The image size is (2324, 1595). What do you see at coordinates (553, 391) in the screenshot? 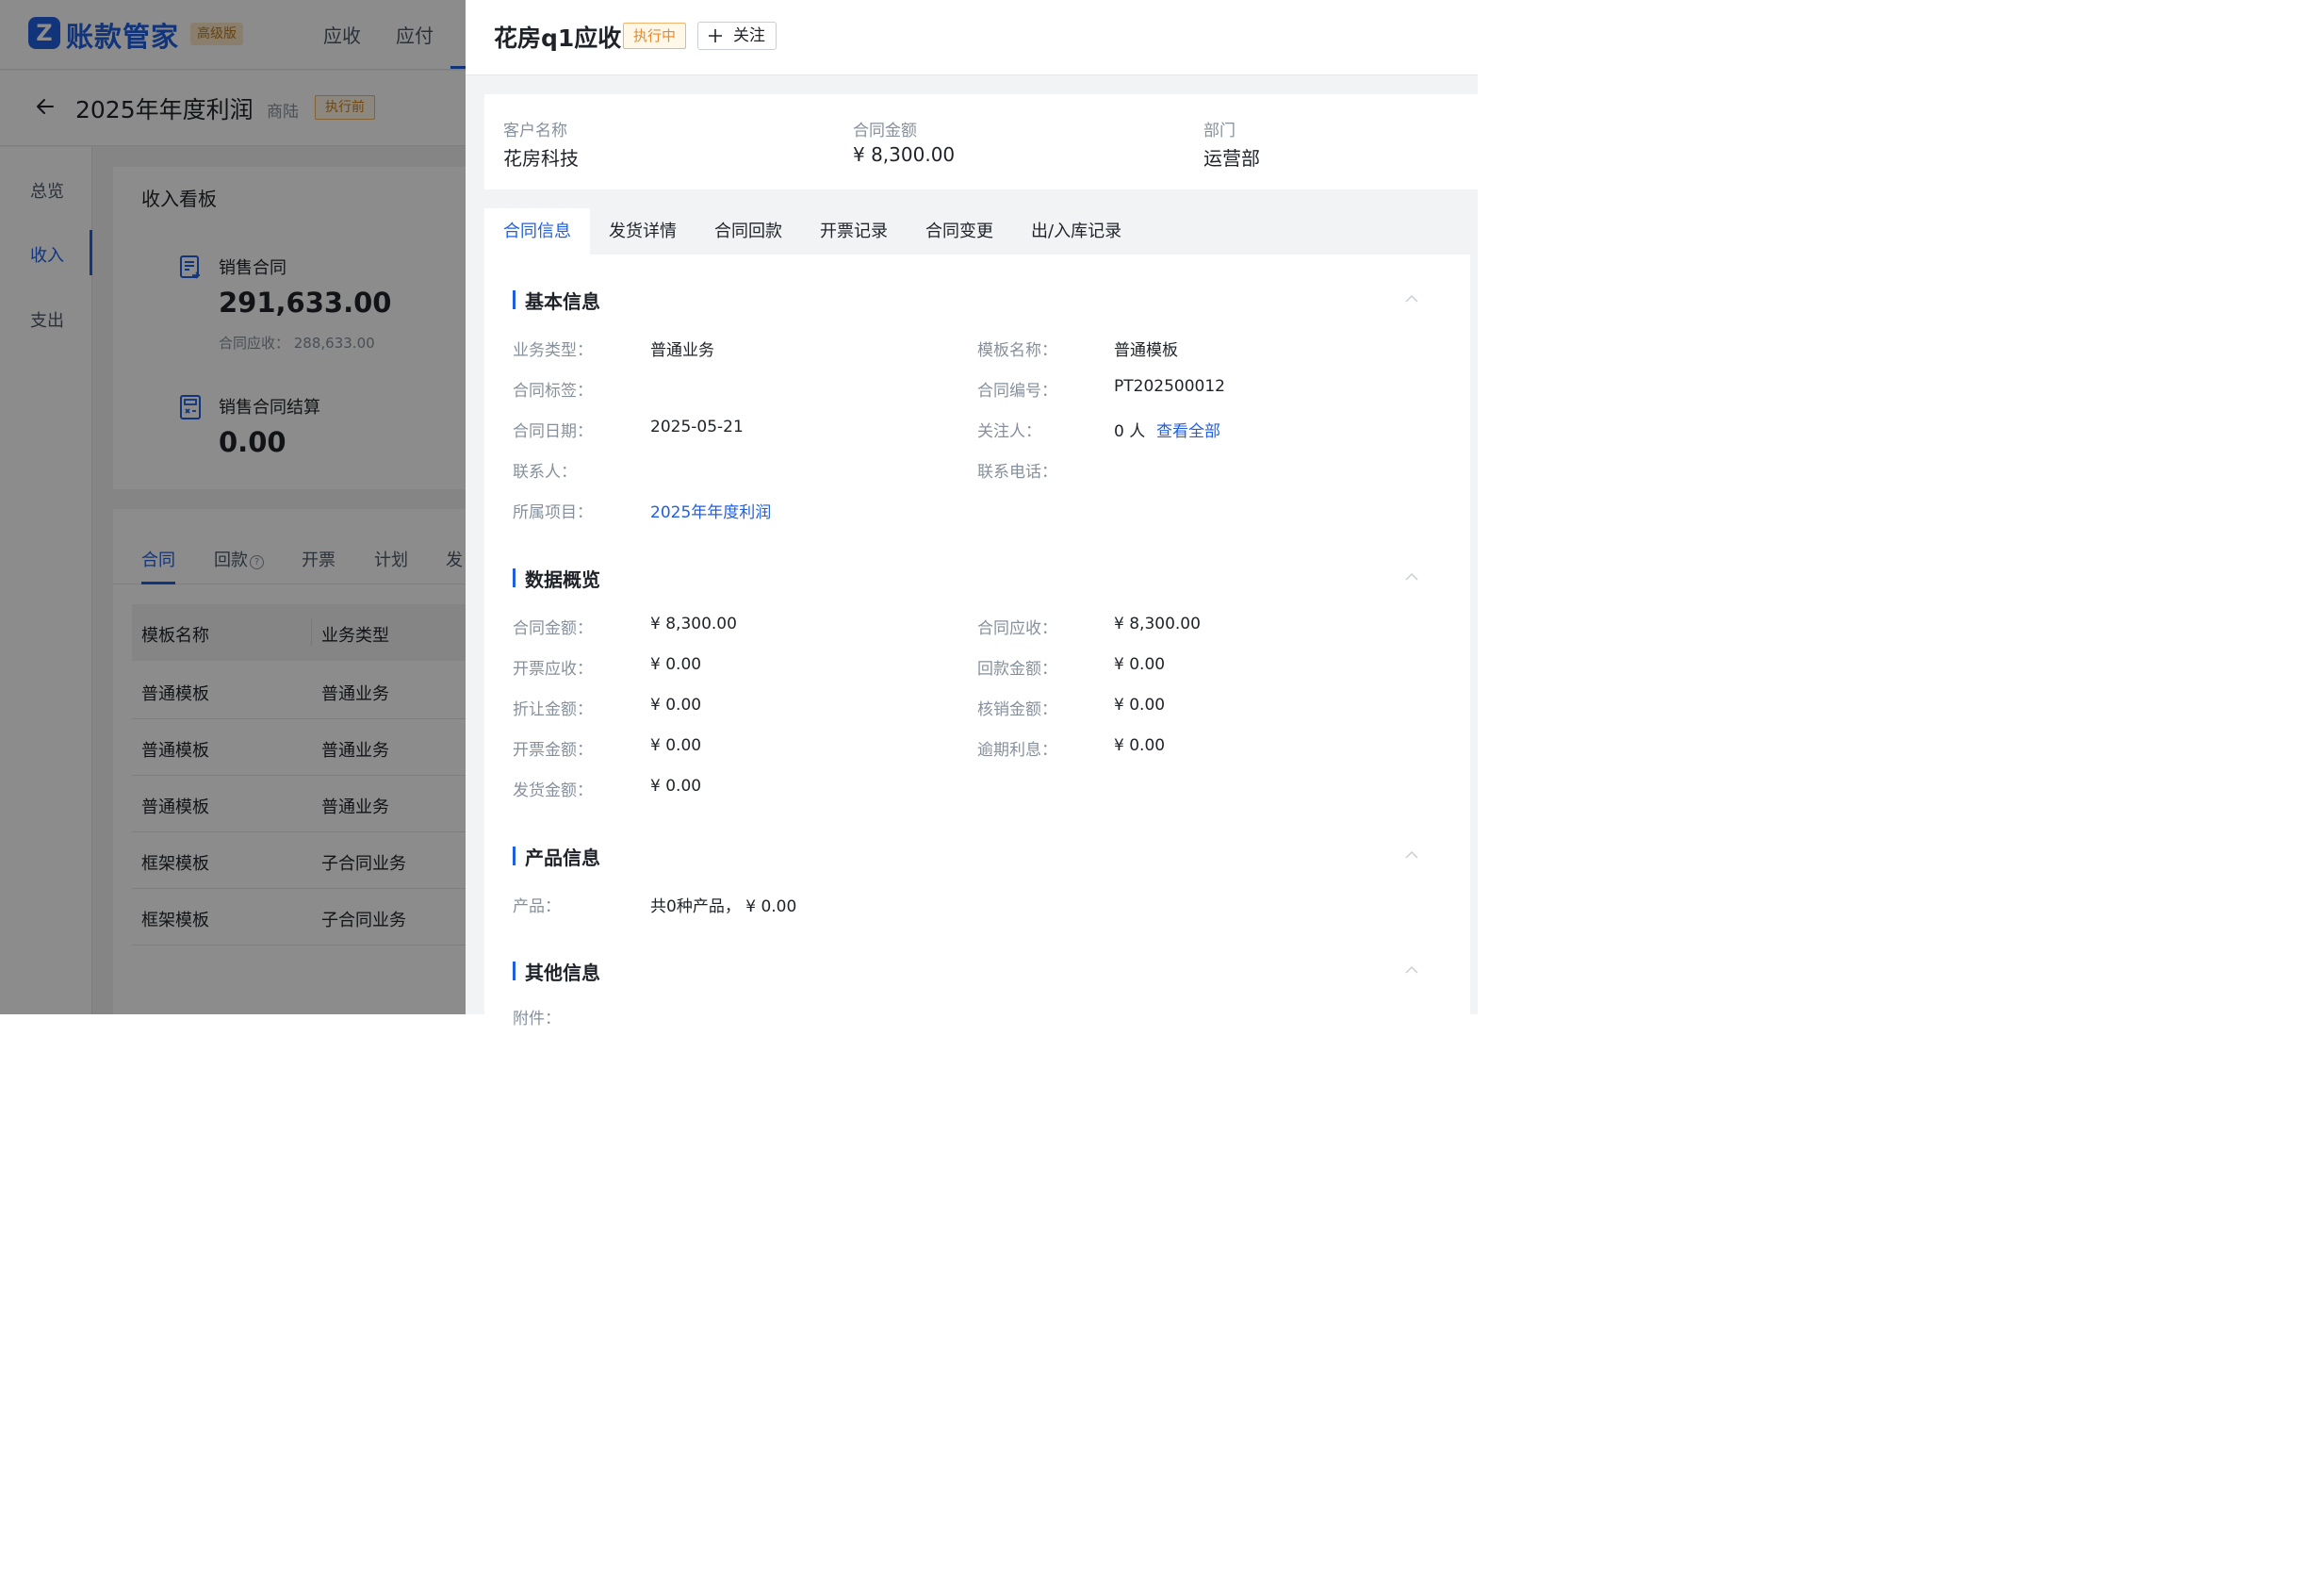
I see `contract-tag-label: 合同标签：` at bounding box center [553, 391].